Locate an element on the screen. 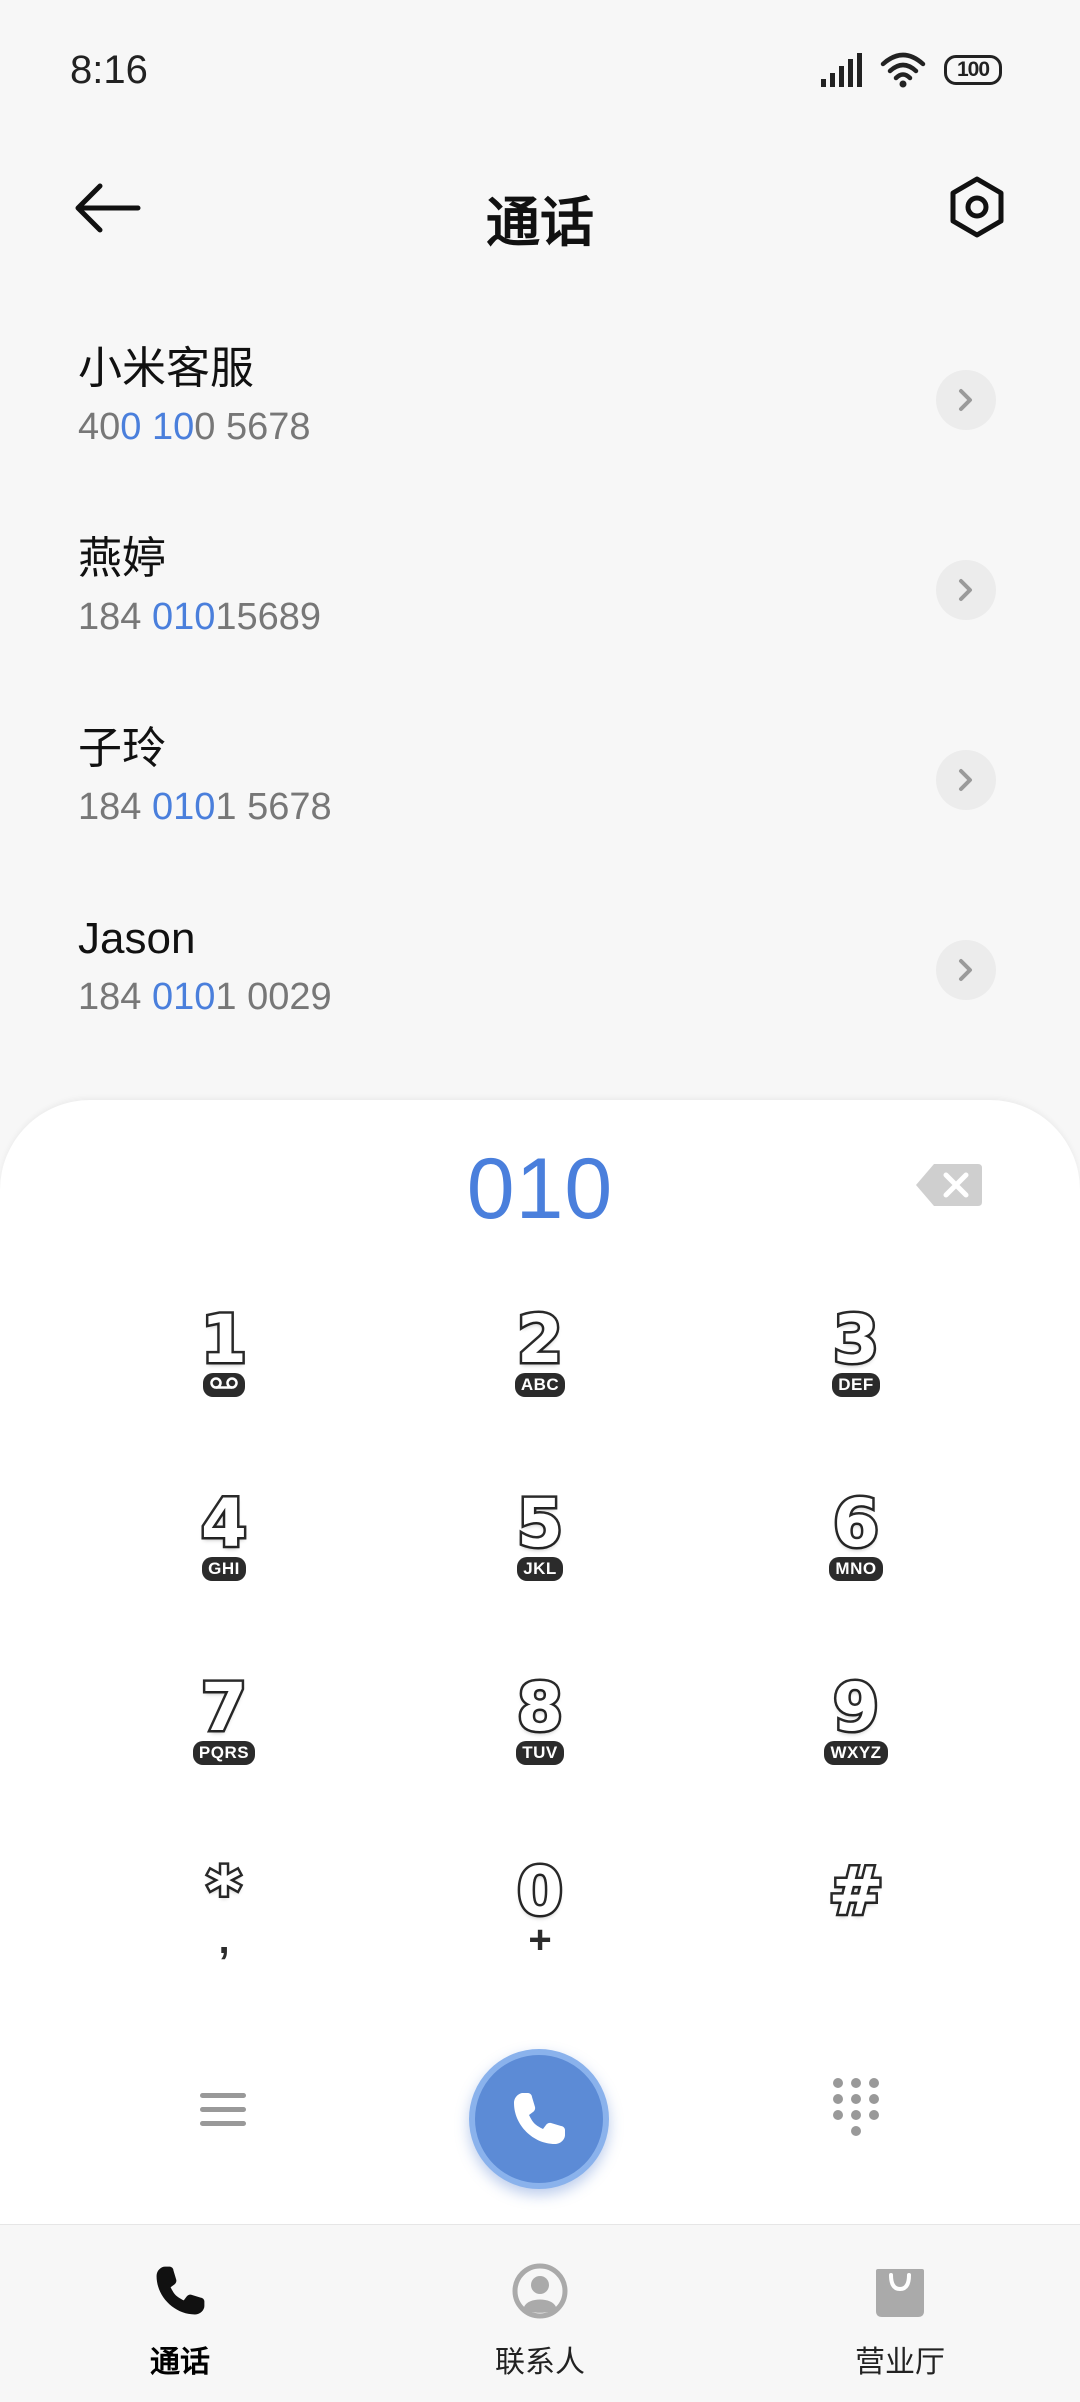 The width and height of the screenshot is (1080, 2402). dialer-actions is located at coordinates (540, 2115).